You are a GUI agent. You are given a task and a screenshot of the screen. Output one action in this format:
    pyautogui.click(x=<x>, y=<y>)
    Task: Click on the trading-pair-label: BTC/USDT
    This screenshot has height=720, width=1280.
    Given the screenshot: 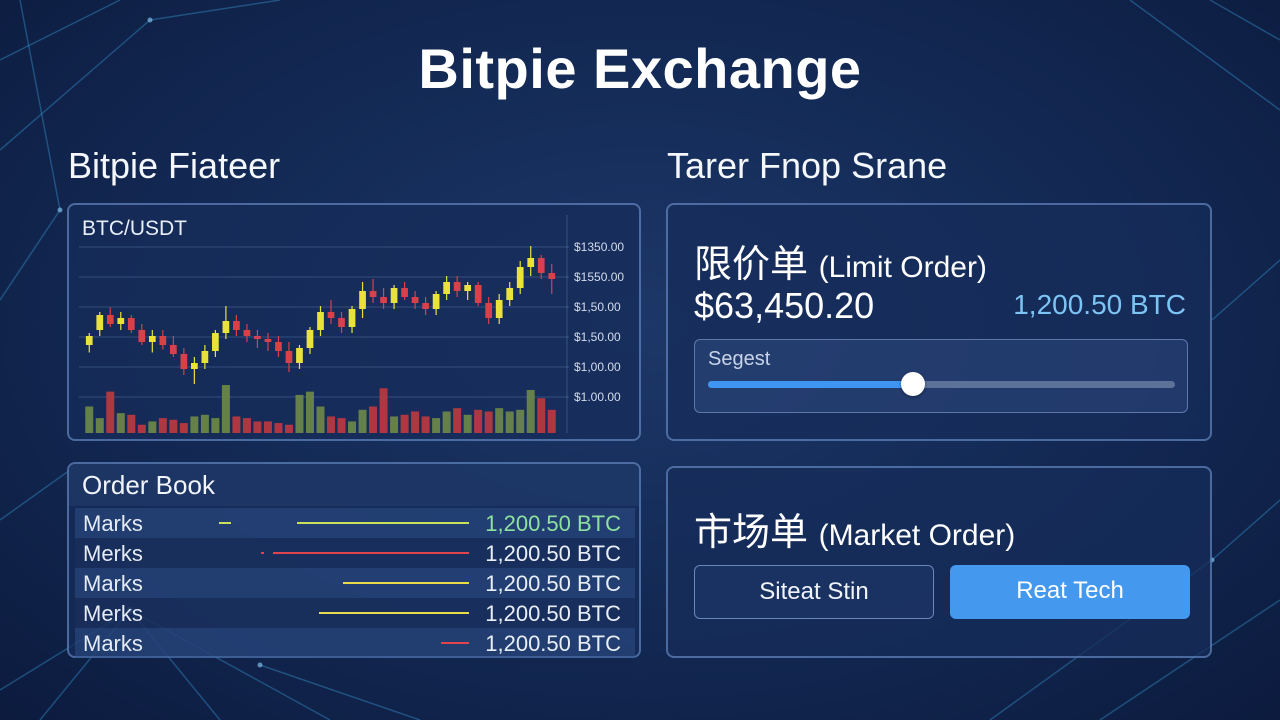 What is the action you would take?
    pyautogui.click(x=134, y=228)
    